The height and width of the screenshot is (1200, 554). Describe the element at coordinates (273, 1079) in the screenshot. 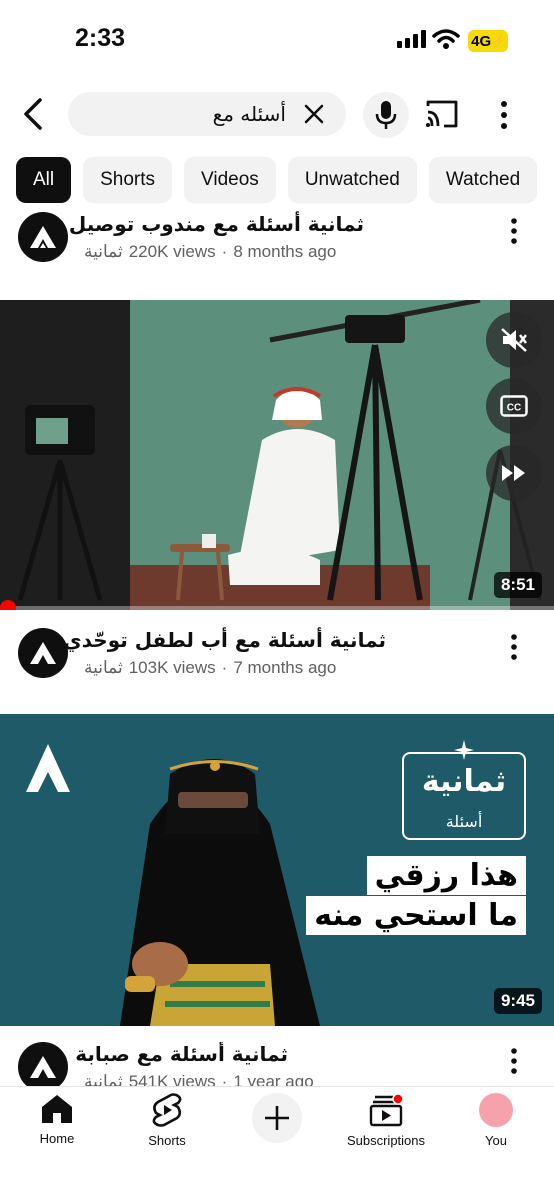

I see `upload-age: 1 year ago` at that location.